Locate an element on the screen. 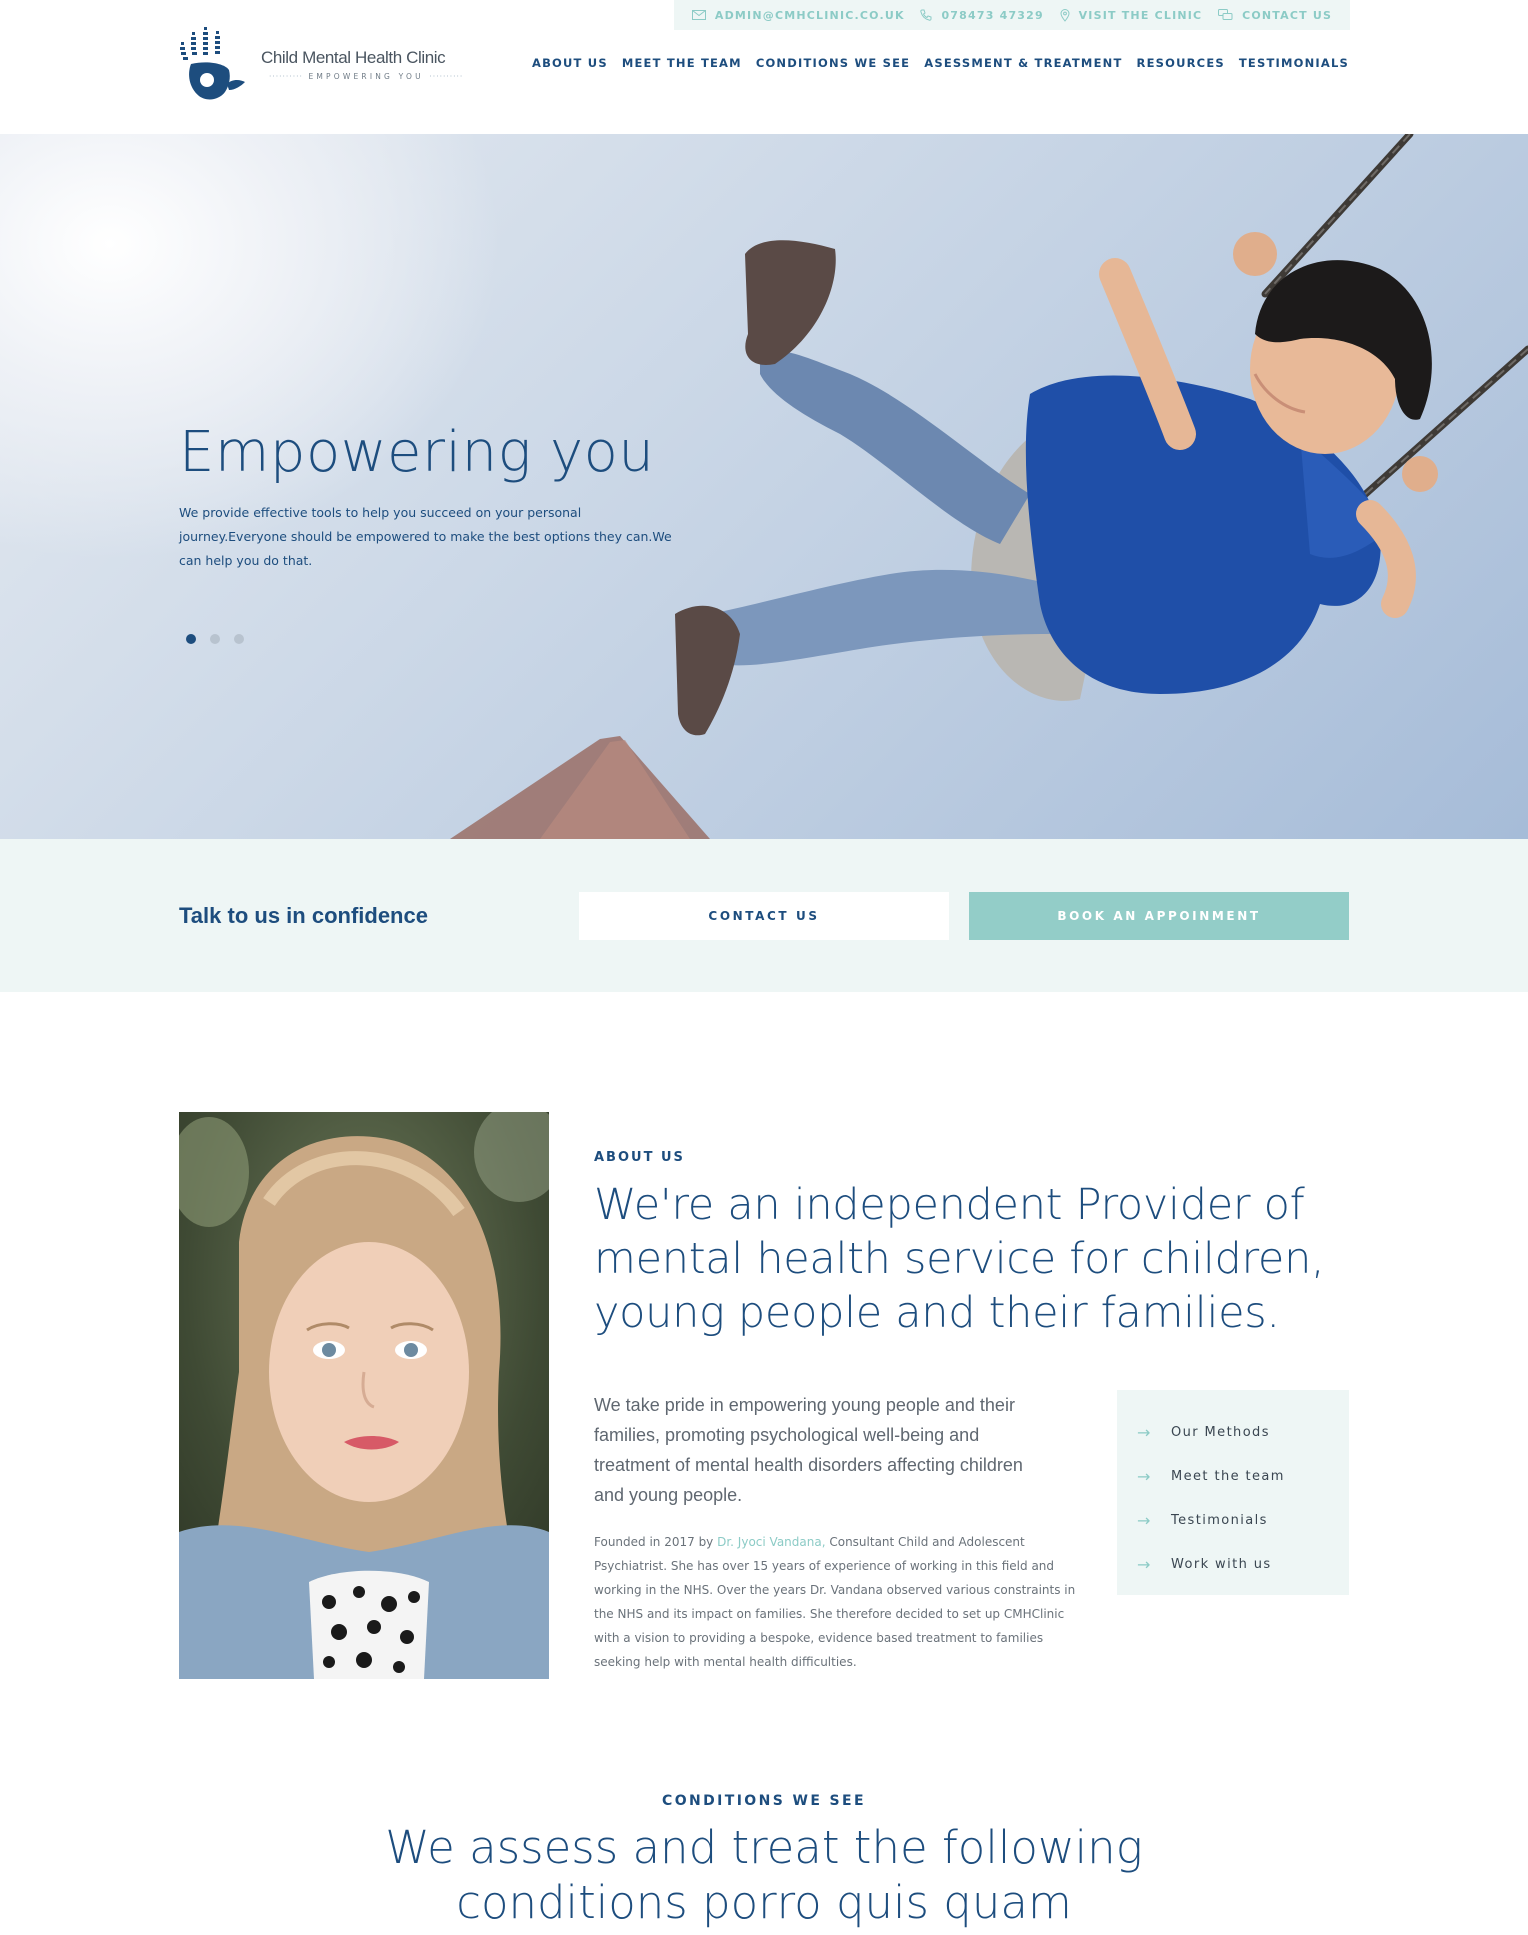 The height and width of the screenshot is (1935, 1528). about-section-label: ABOUT US is located at coordinates (639, 1157).